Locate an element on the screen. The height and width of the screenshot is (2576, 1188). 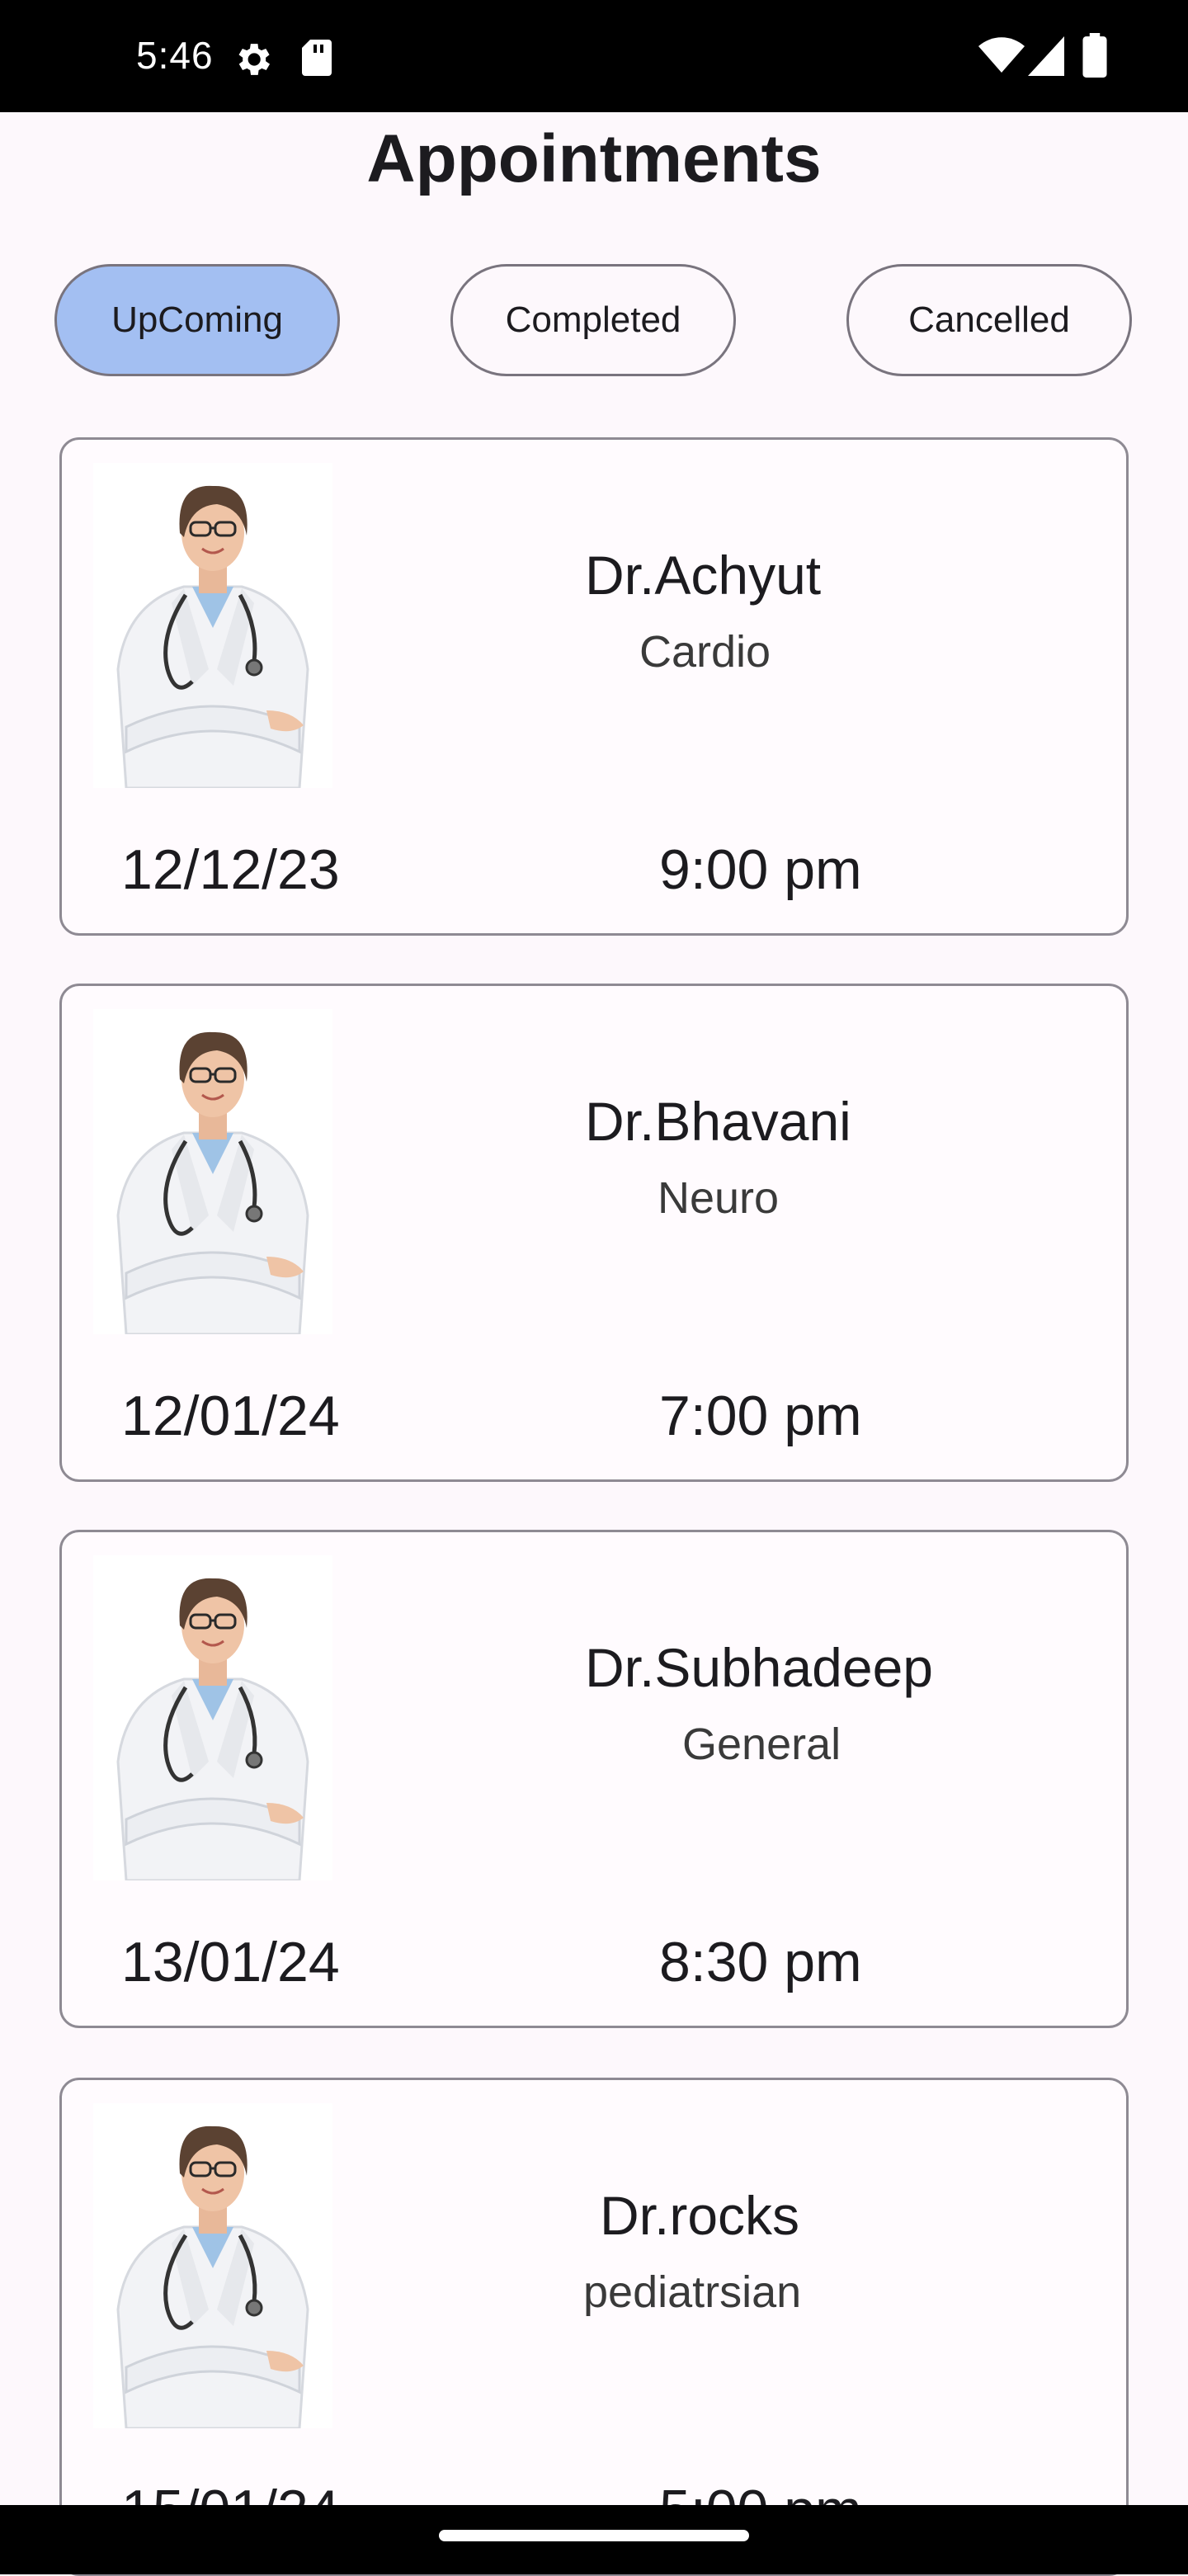
home-gesture-handle is located at coordinates (594, 2535).